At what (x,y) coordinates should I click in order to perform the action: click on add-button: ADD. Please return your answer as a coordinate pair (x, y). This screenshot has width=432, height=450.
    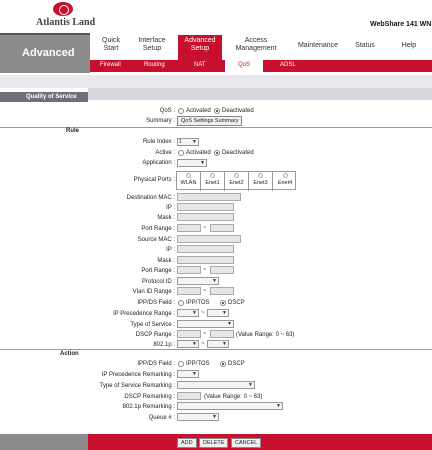
    Looking at the image, I should click on (187, 443).